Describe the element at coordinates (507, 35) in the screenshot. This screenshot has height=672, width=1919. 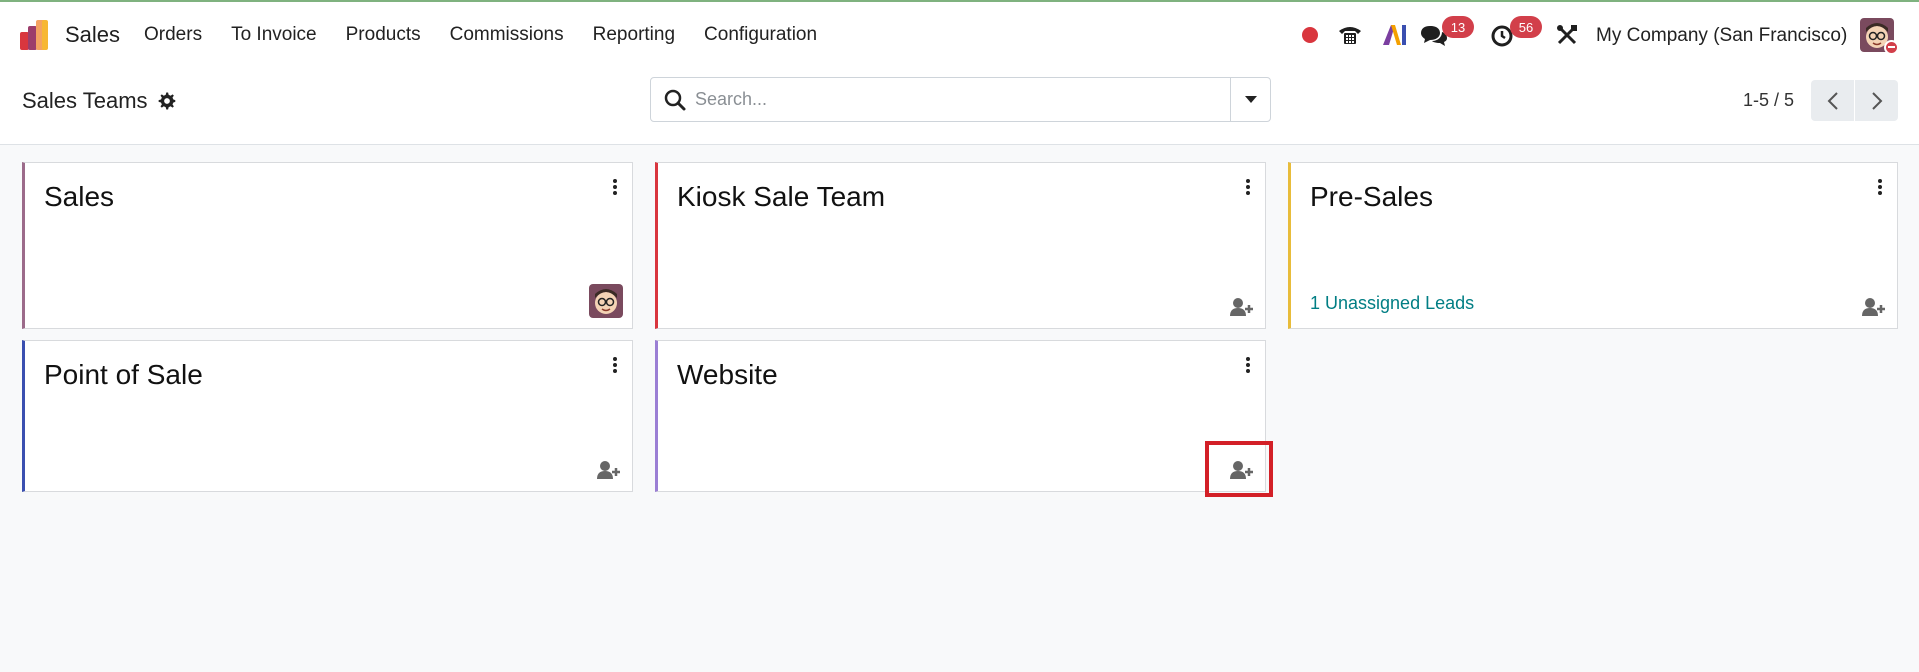
I see `menu-commissions: Commissions` at that location.